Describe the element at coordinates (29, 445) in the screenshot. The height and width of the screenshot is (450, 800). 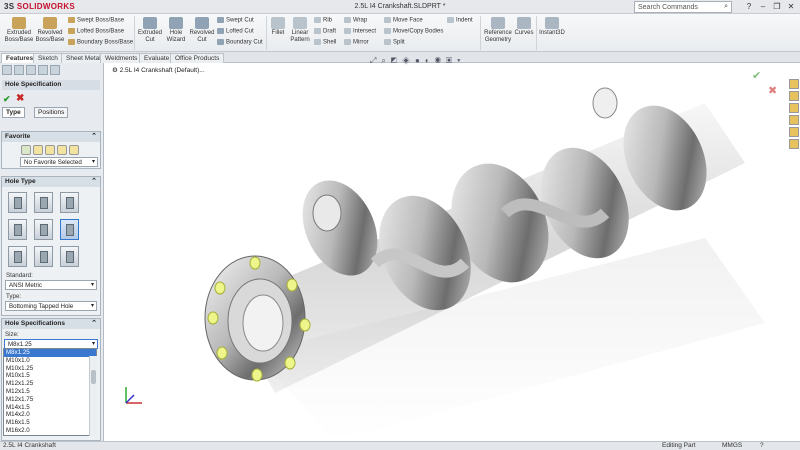
I see `status-part-name: 2.5L I4 Crankshaft` at that location.